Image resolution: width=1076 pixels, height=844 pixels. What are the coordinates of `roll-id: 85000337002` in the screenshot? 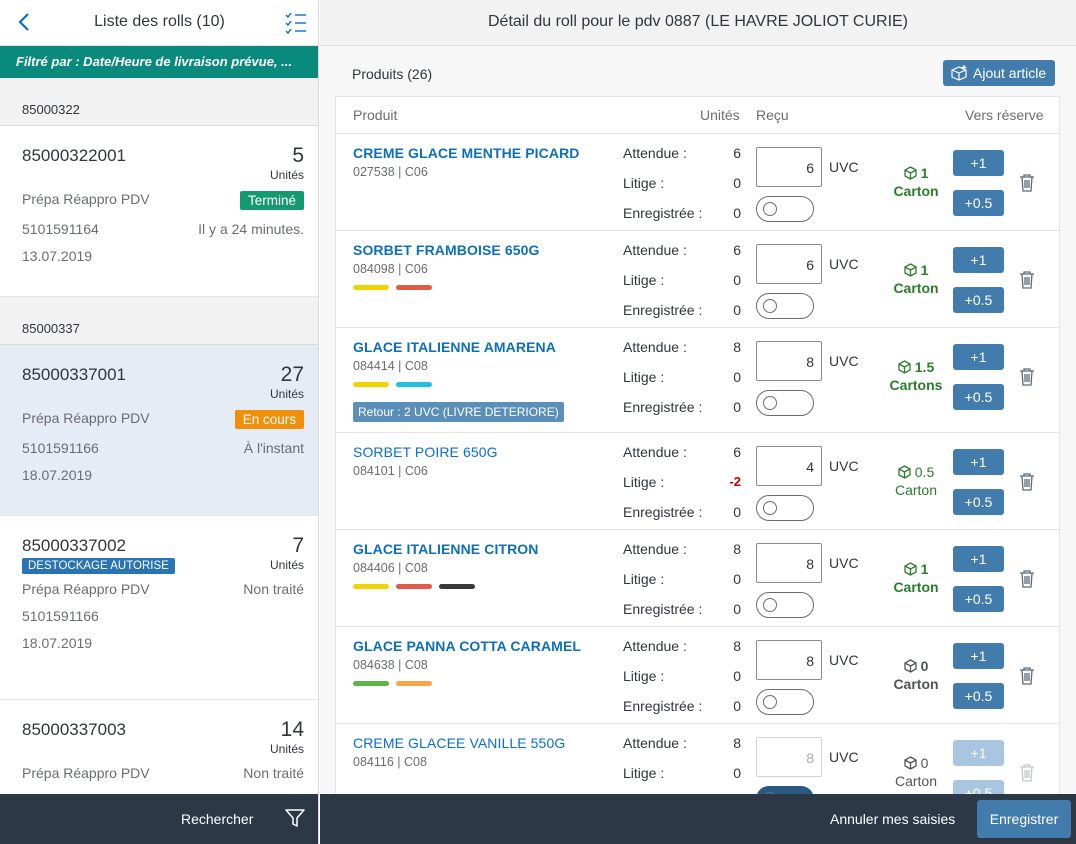 It's located at (74, 545).